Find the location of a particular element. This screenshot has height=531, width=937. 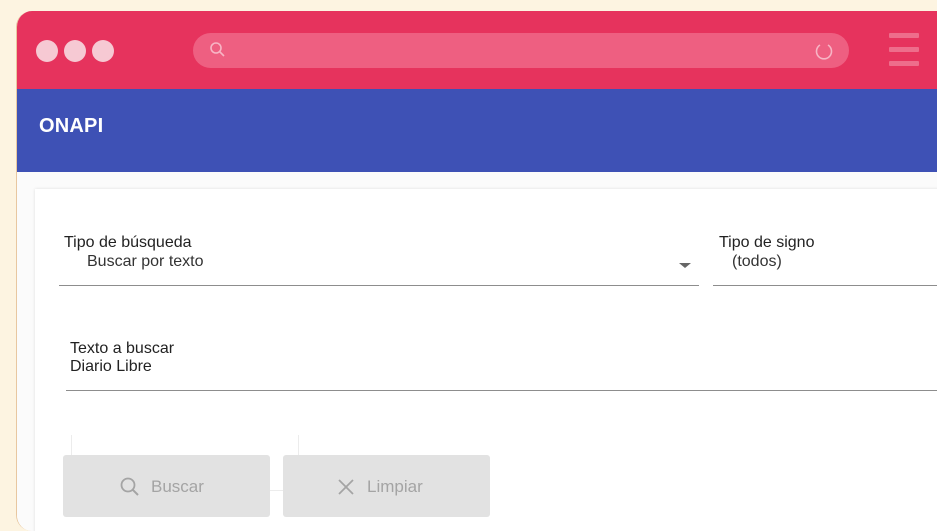

search-button: Buscar is located at coordinates (166, 486).